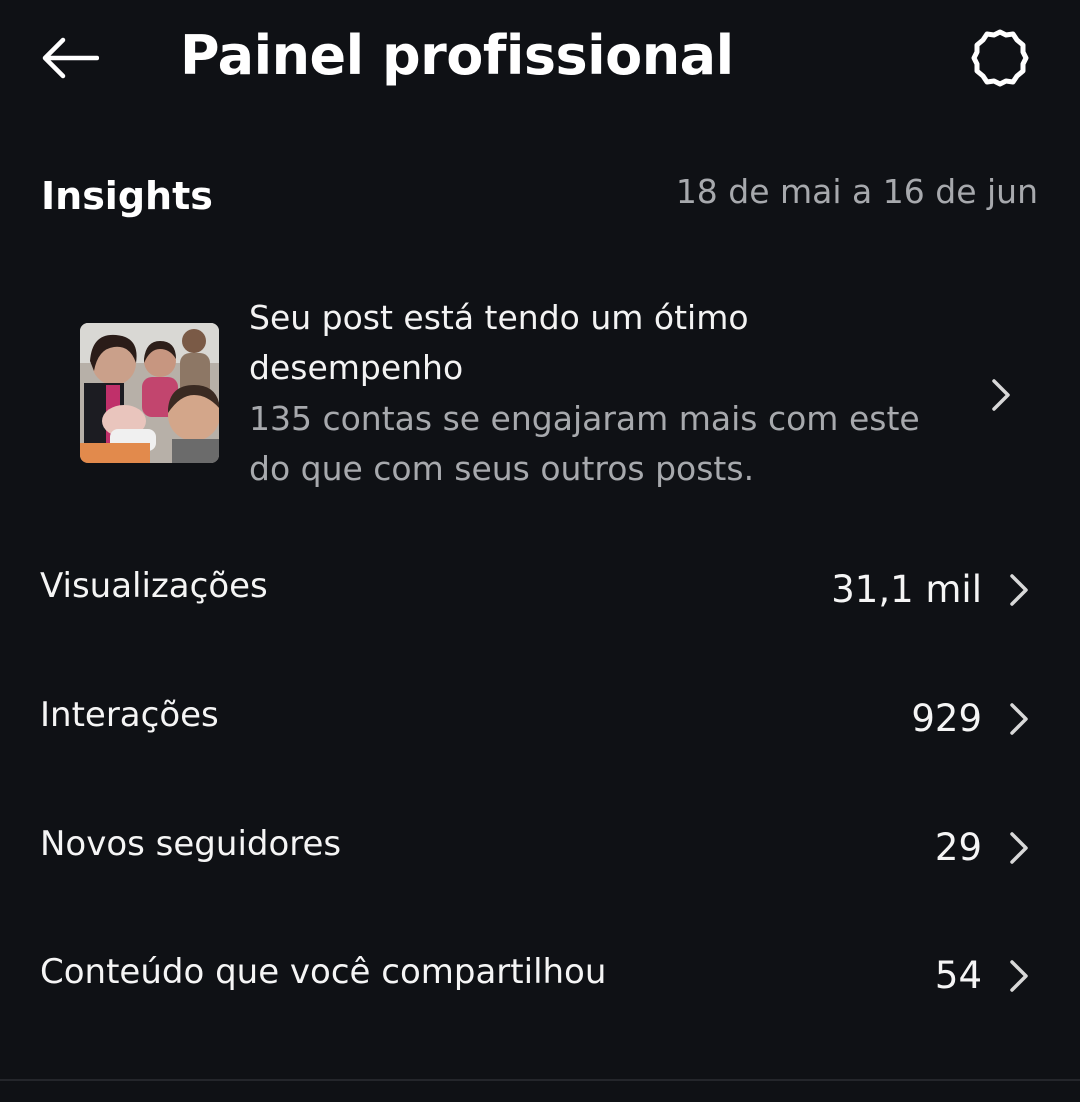 The height and width of the screenshot is (1102, 1080). What do you see at coordinates (154, 586) in the screenshot?
I see `metric-label: Visualizações` at bounding box center [154, 586].